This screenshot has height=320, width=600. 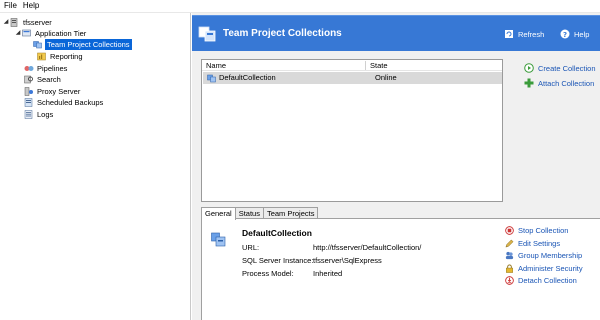 What do you see at coordinates (352, 65) in the screenshot?
I see `list-header: Name State` at bounding box center [352, 65].